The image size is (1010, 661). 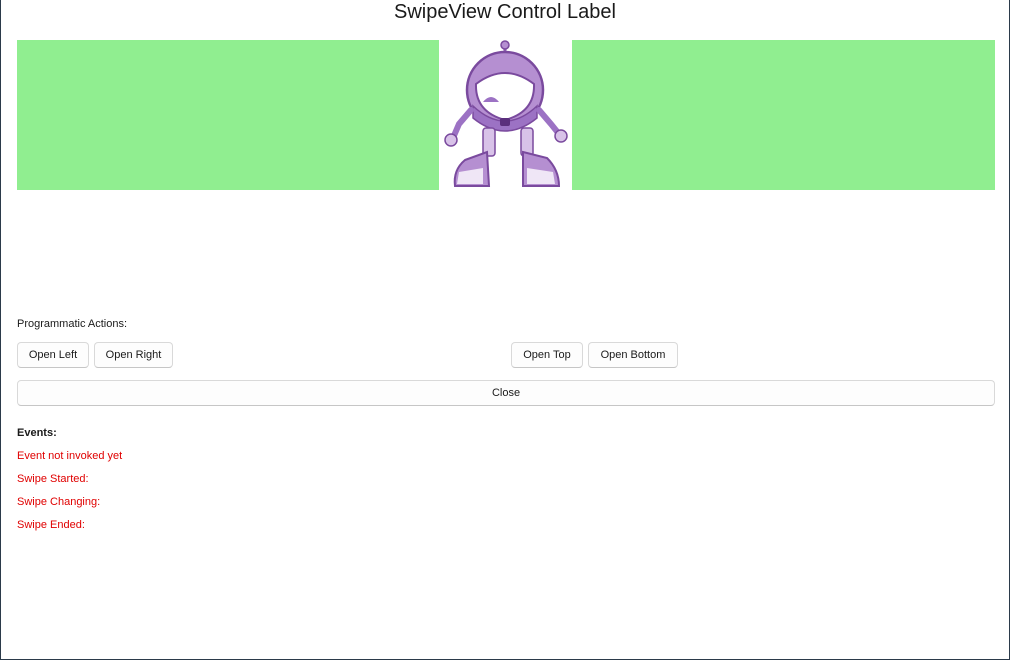 What do you see at coordinates (783, 115) in the screenshot?
I see `swipe-content-right` at bounding box center [783, 115].